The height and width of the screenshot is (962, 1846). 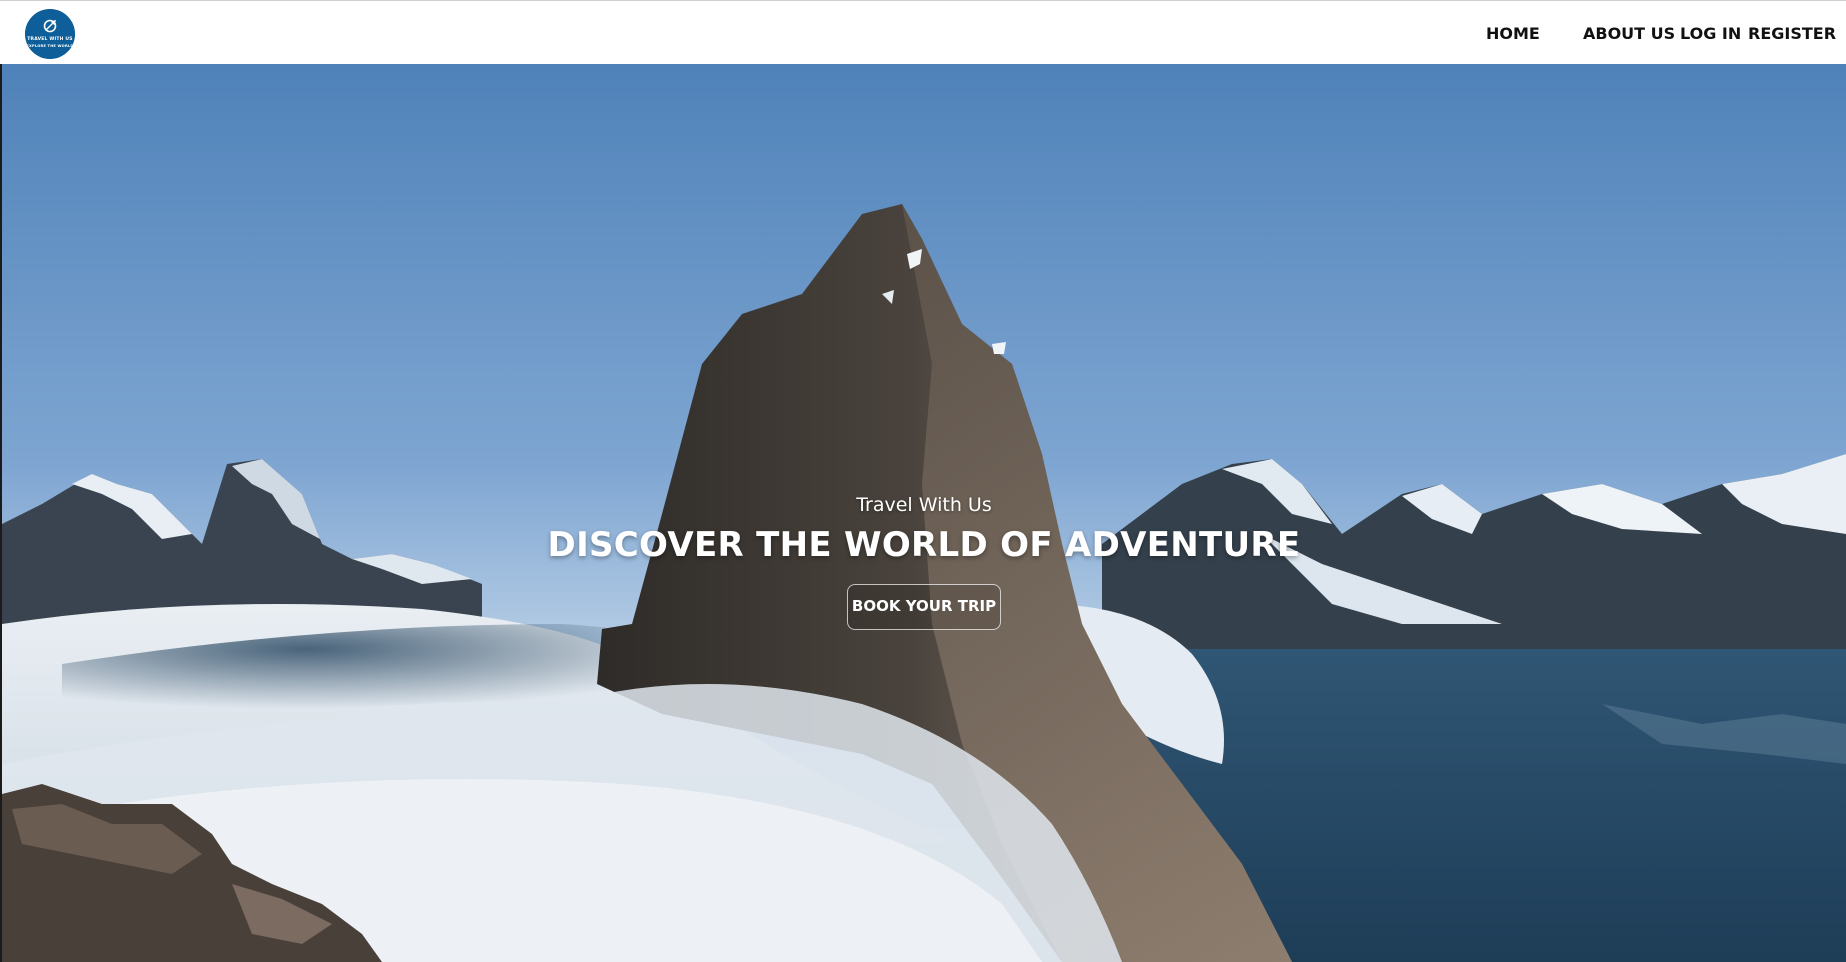 What do you see at coordinates (1513, 33) in the screenshot?
I see `nav-home: HOME` at bounding box center [1513, 33].